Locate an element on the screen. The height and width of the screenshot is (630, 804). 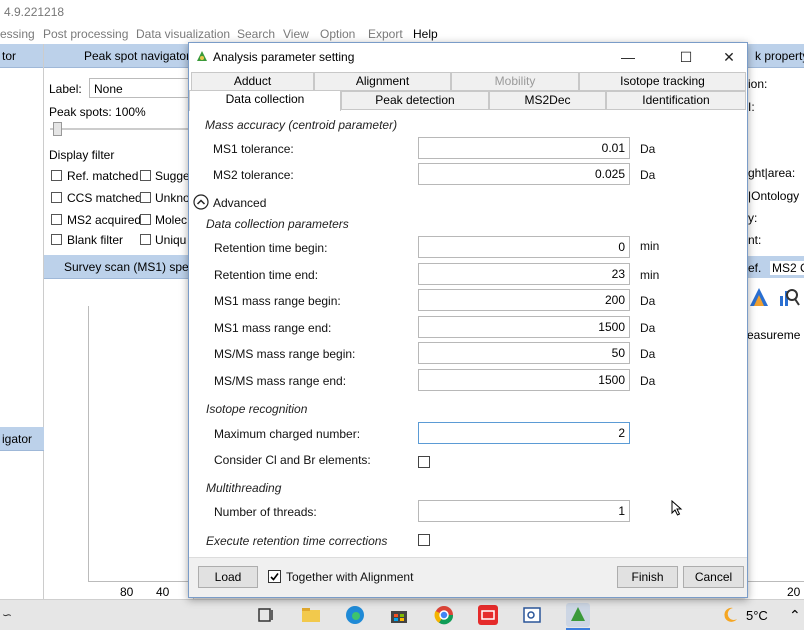
menu-help: Help is located at coordinates (425, 34).